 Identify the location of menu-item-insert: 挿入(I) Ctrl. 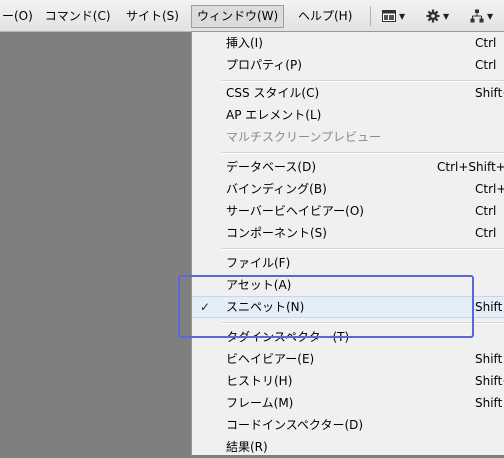
(348, 43).